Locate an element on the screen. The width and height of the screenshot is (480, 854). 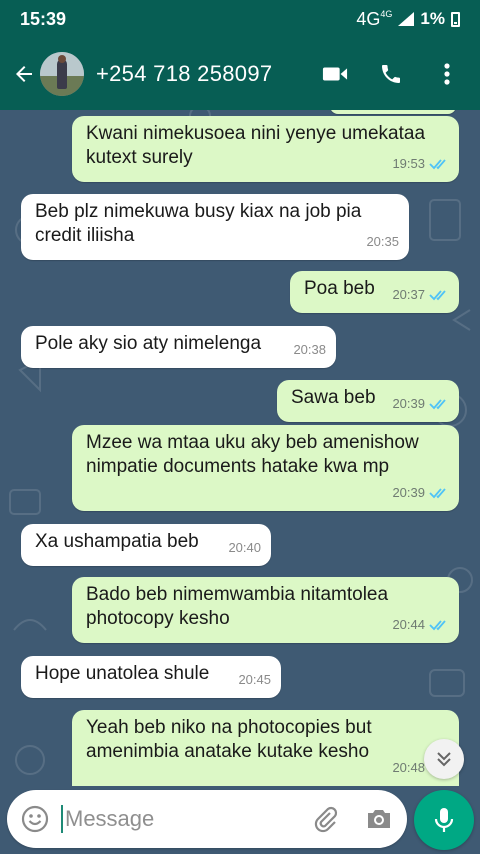
more-options-button is located at coordinates (447, 74).